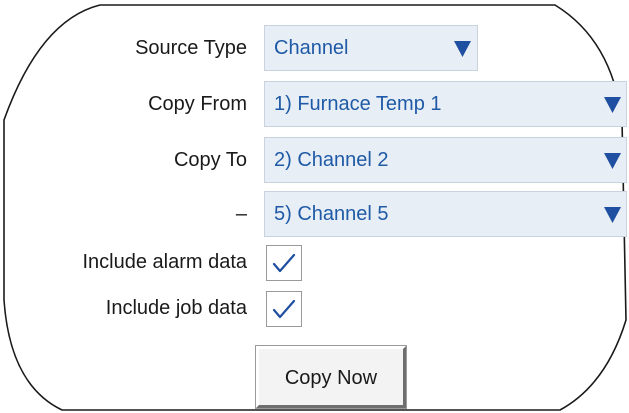 This screenshot has width=629, height=413. Describe the element at coordinates (331, 160) in the screenshot. I see `copy-to-value: 2) Channel 2` at that location.